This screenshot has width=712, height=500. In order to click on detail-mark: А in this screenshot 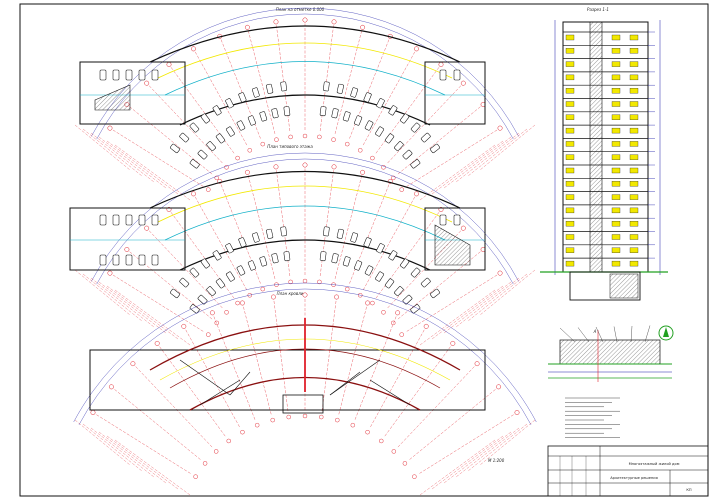, I will do `click(595, 331)`.